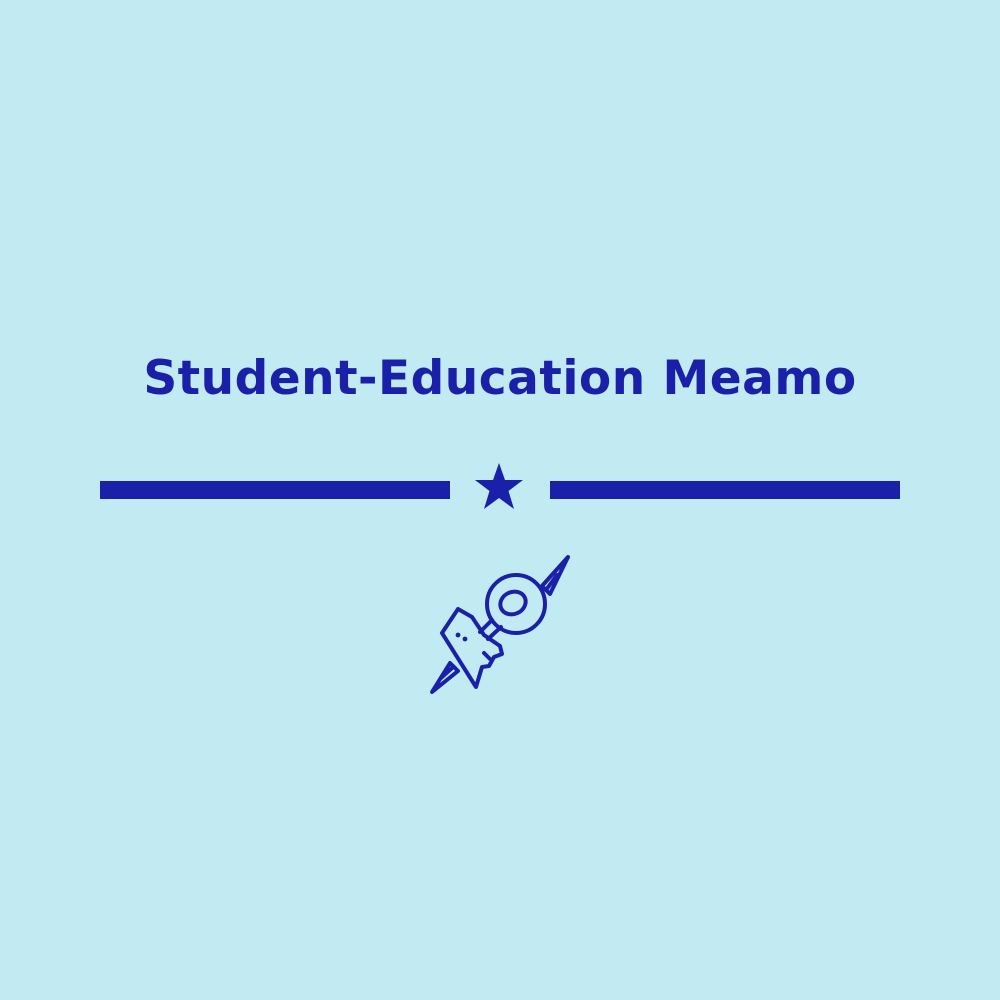 The image size is (1000, 1000). Describe the element at coordinates (500, 378) in the screenshot. I see `brand-title: Student-Education Meamo` at that location.